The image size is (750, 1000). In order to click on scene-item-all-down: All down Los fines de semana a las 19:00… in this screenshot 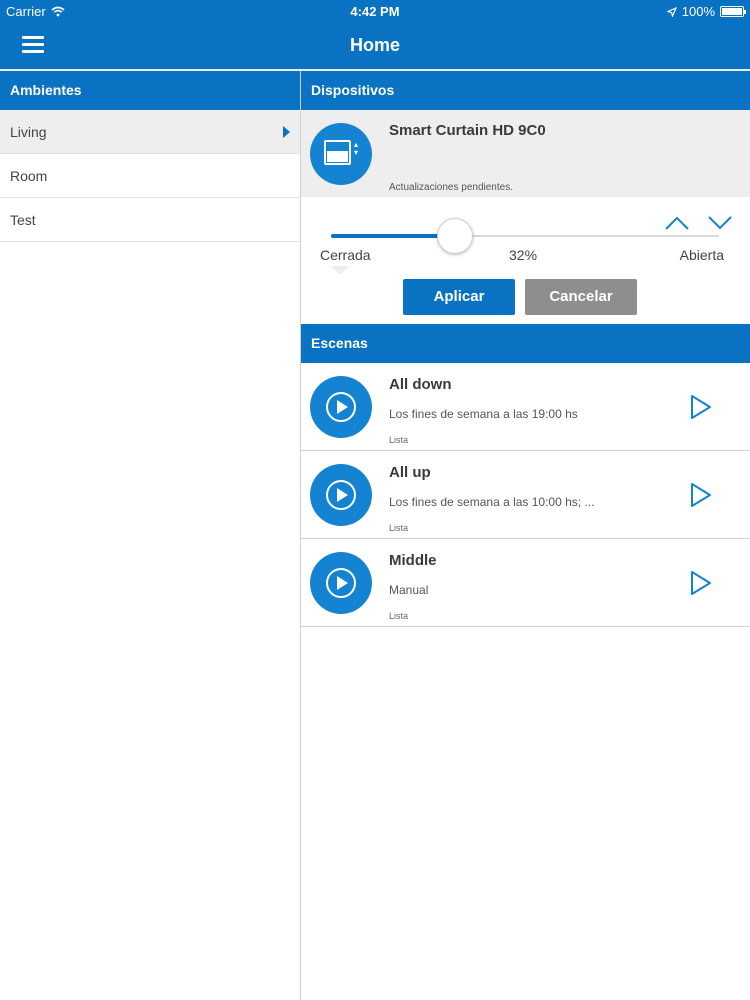, I will do `click(525, 407)`.